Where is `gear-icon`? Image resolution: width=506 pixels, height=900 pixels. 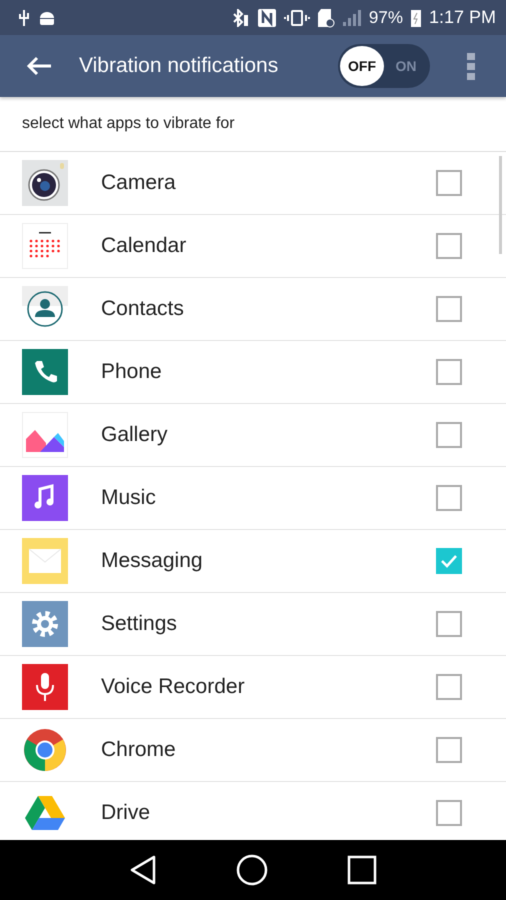 gear-icon is located at coordinates (45, 624).